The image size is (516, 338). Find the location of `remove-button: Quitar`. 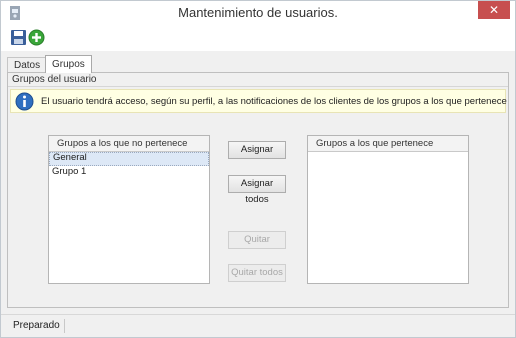

remove-button: Quitar is located at coordinates (257, 240).